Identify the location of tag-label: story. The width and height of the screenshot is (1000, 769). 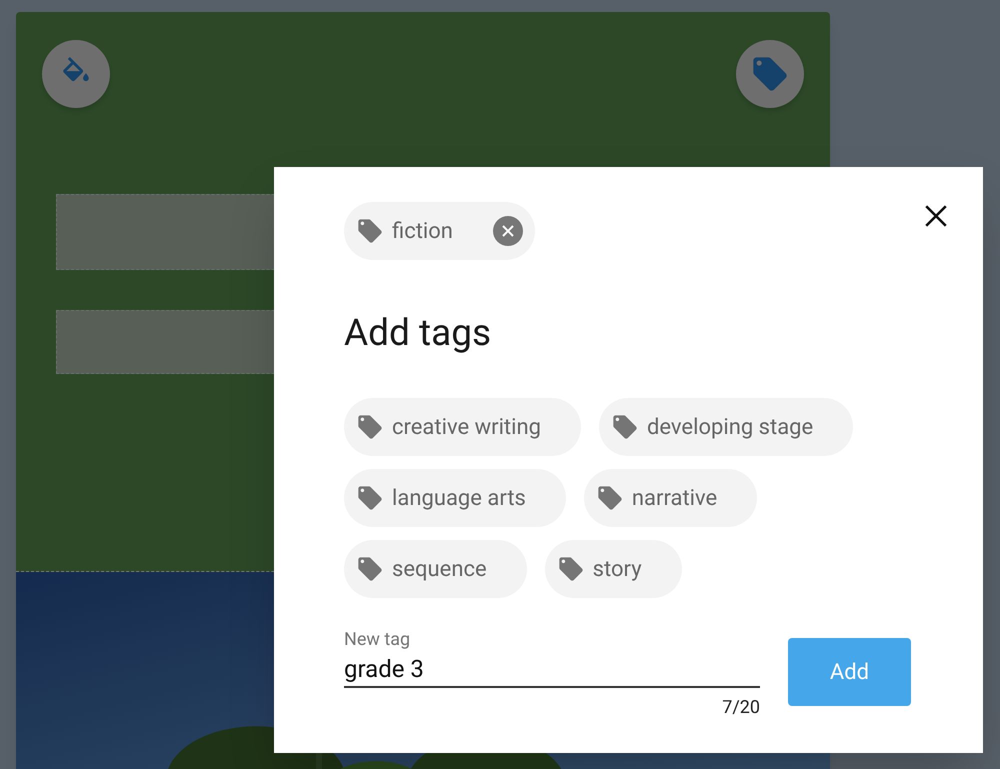
(617, 570).